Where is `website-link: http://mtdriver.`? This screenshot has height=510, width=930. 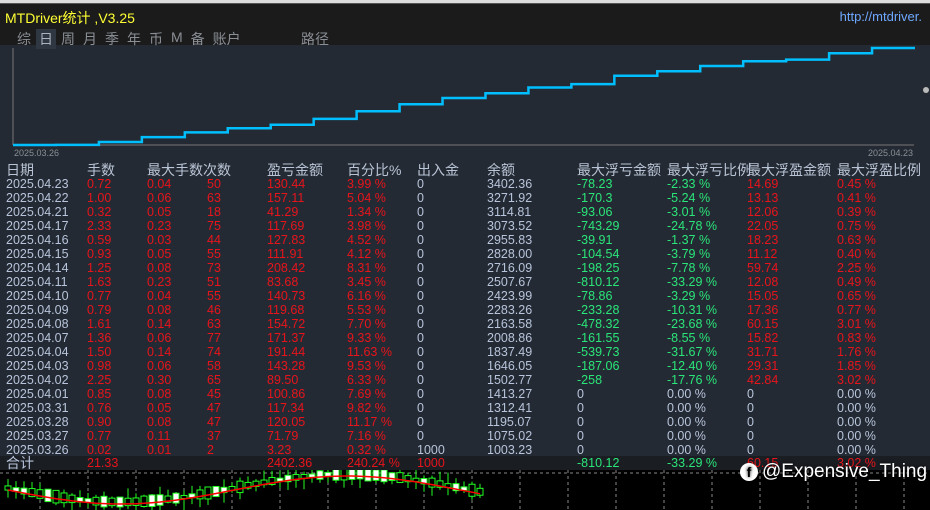 website-link: http://mtdriver. is located at coordinates (881, 16).